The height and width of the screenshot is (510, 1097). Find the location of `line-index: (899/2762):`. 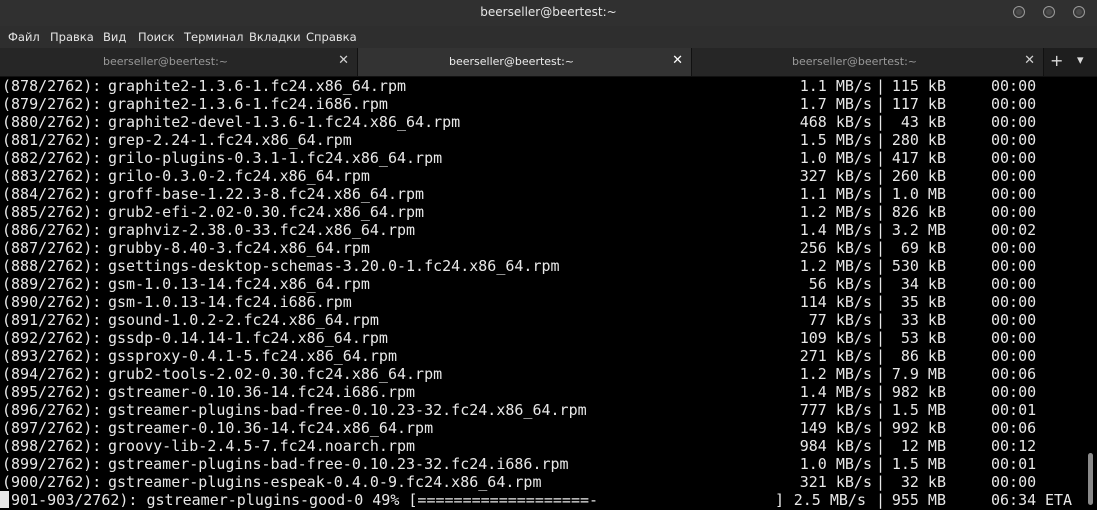

line-index: (899/2762): is located at coordinates (52, 464).